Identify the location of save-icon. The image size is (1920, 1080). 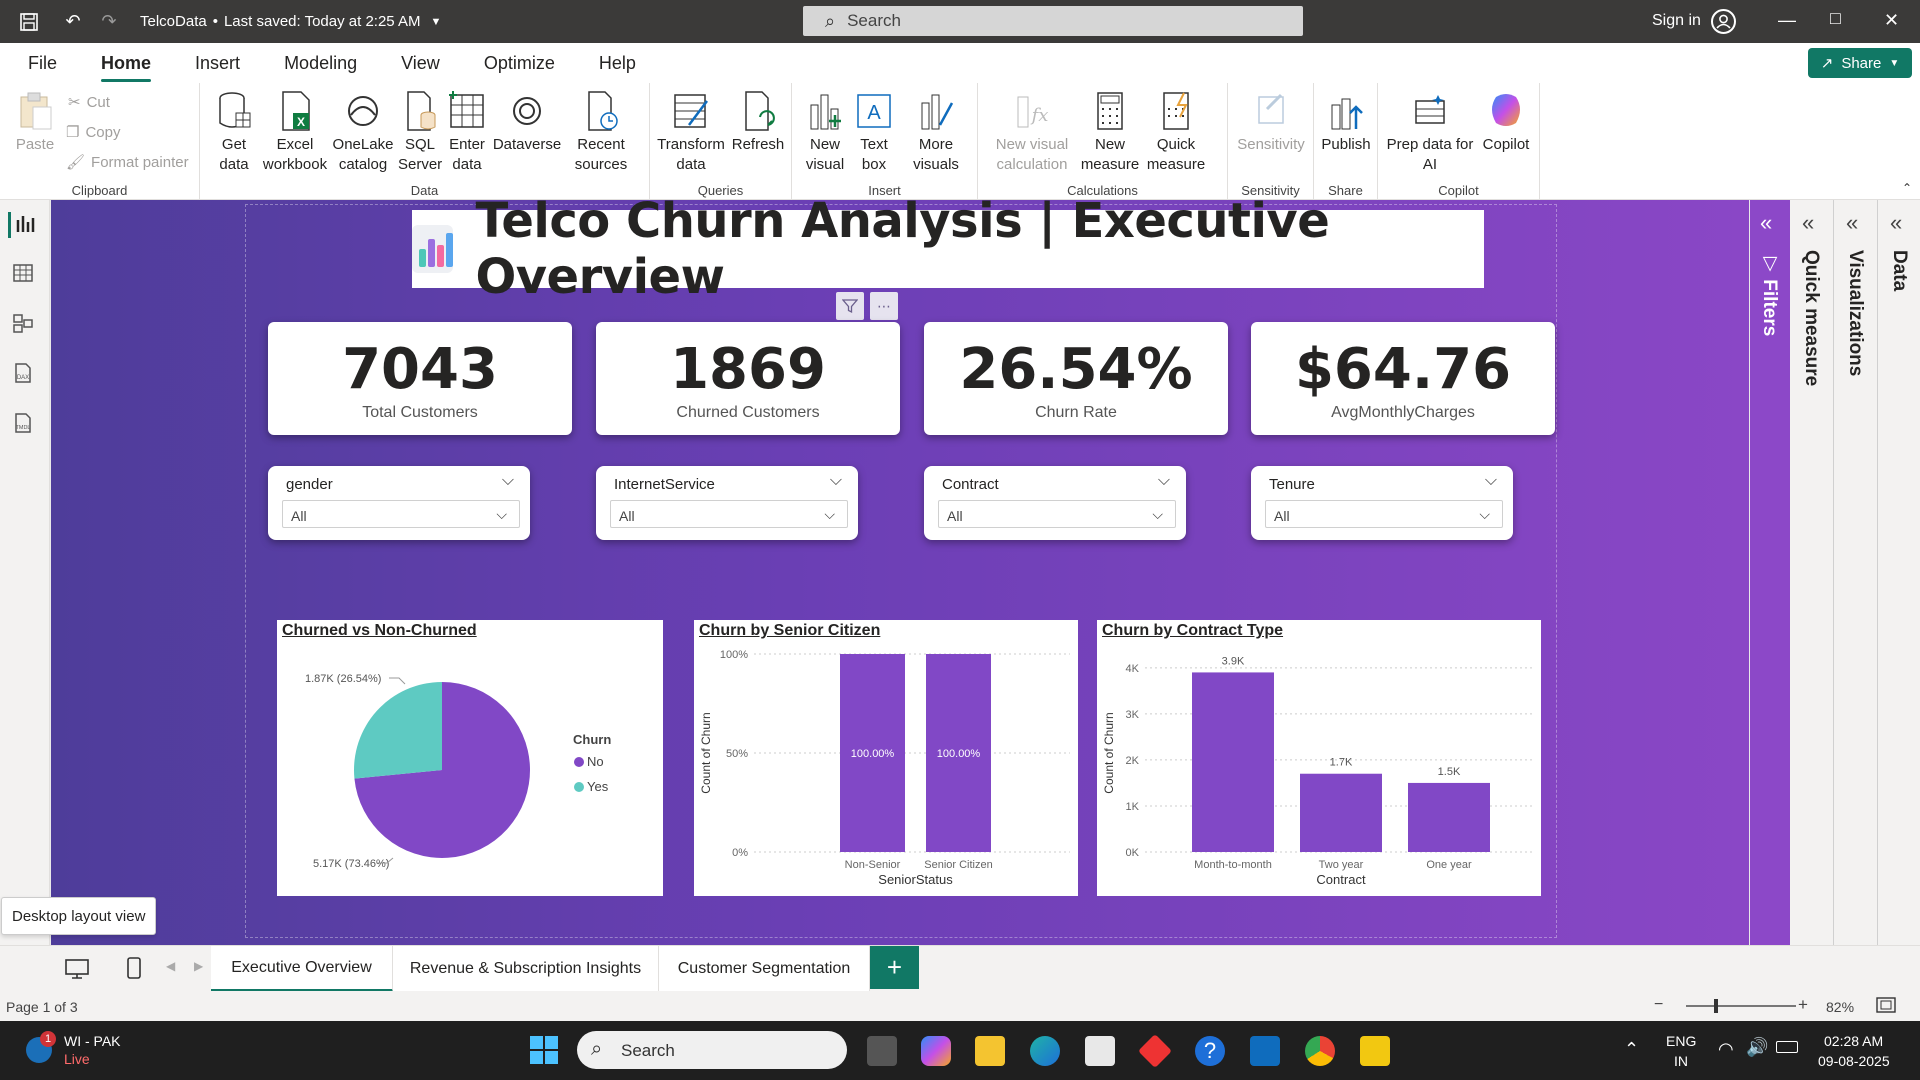
(29, 22).